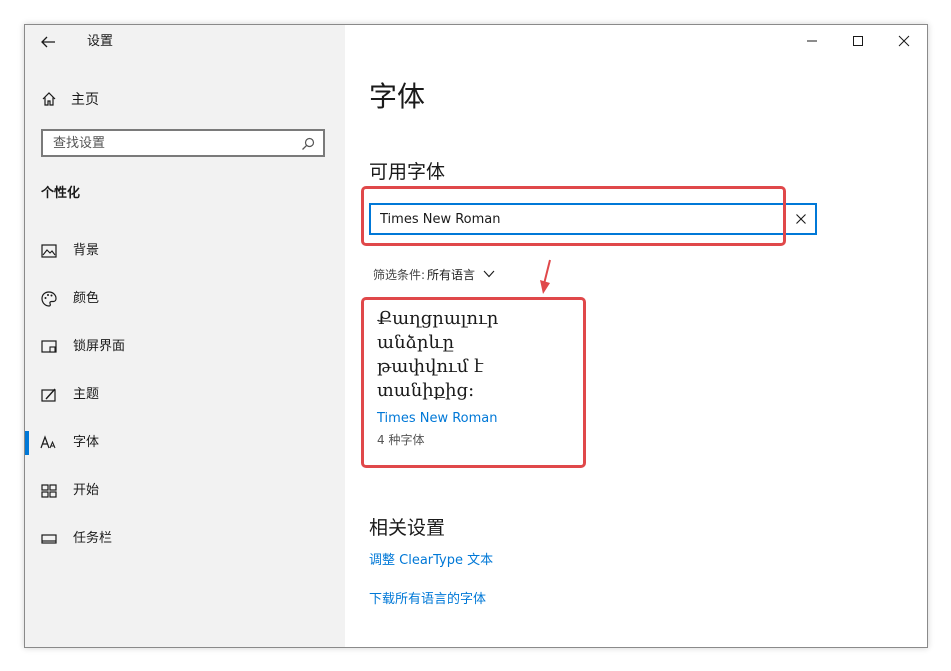 The width and height of the screenshot is (951, 671). What do you see at coordinates (489, 274) in the screenshot?
I see `chevron-down-icon` at bounding box center [489, 274].